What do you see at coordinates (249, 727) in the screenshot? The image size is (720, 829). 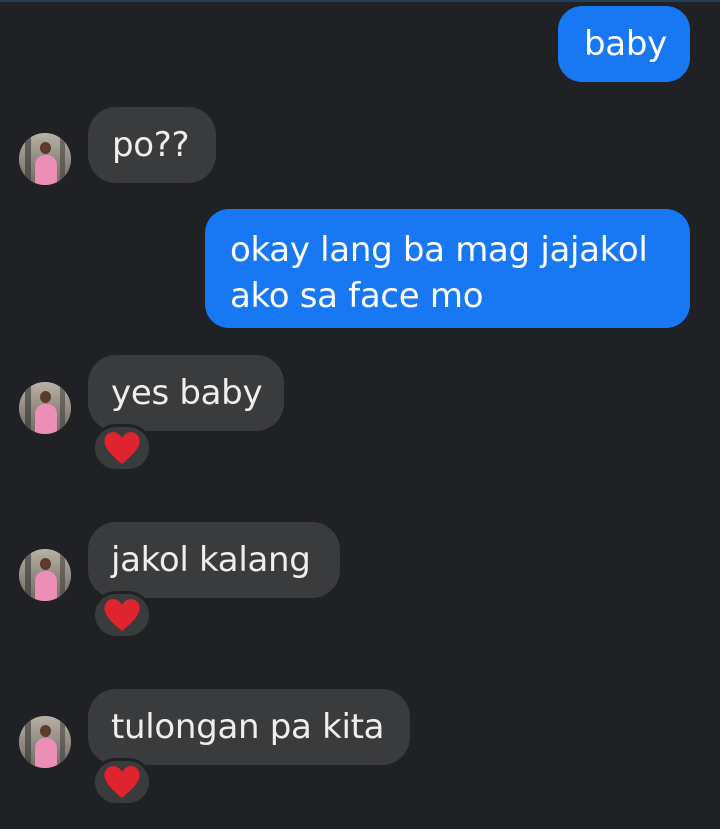 I see `incoming-message: tulongan pa kita` at bounding box center [249, 727].